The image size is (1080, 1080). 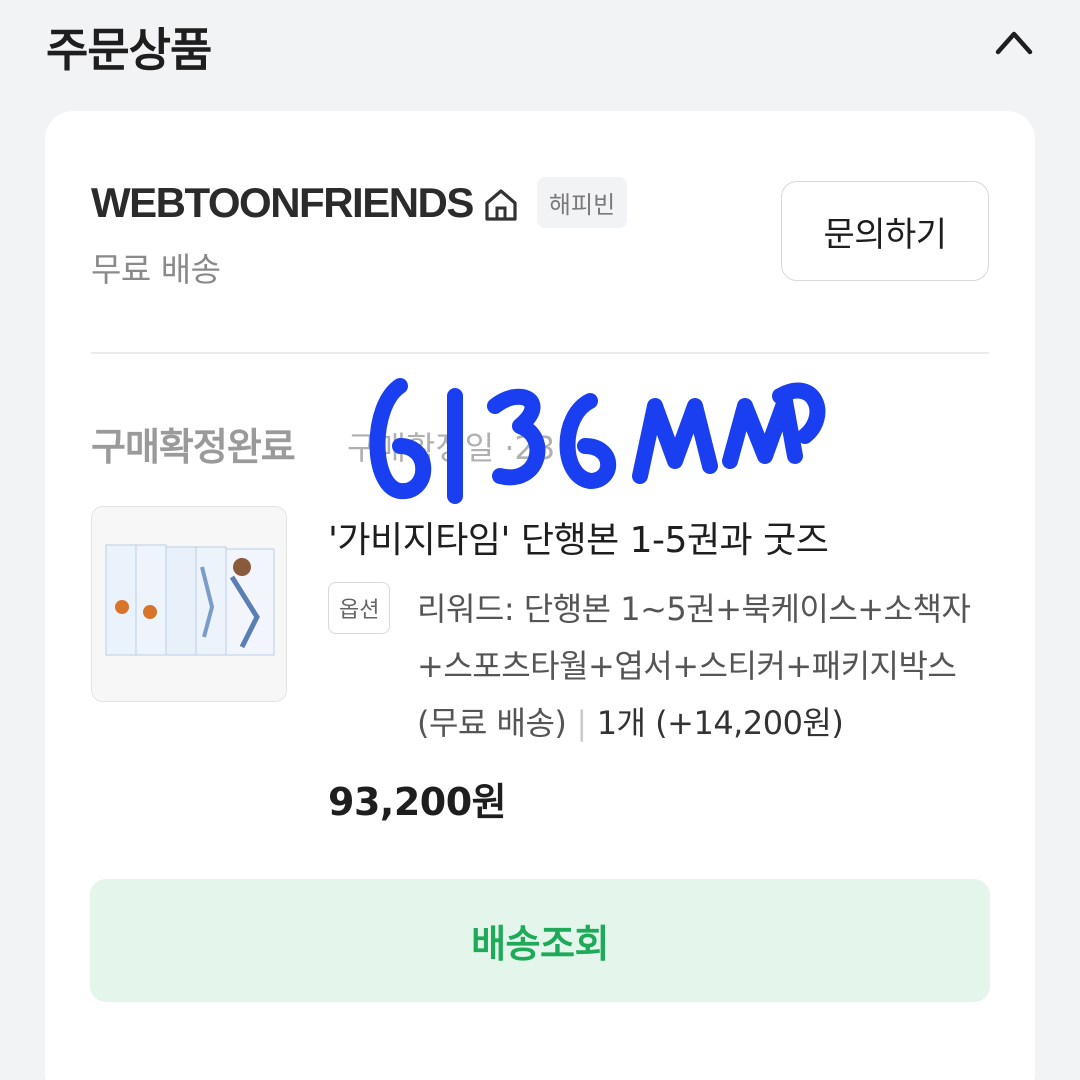 I want to click on order-status-sub: 구매확정일 ·23 ·, so click(x=461, y=448).